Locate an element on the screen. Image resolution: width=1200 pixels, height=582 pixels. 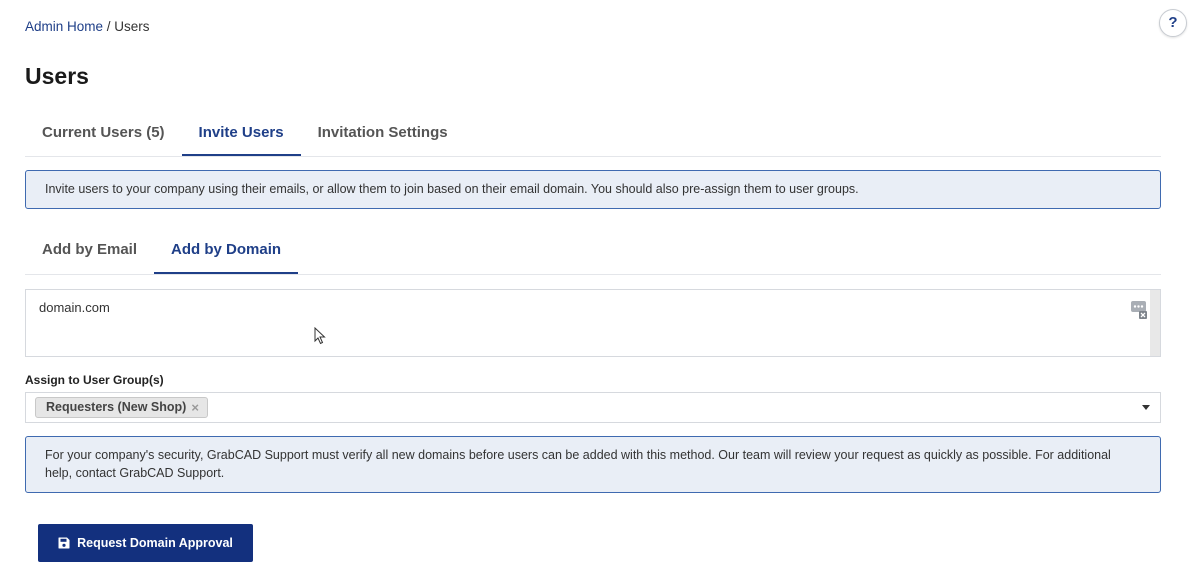
tab-add-by-domain: Add by Domain is located at coordinates (226, 252).